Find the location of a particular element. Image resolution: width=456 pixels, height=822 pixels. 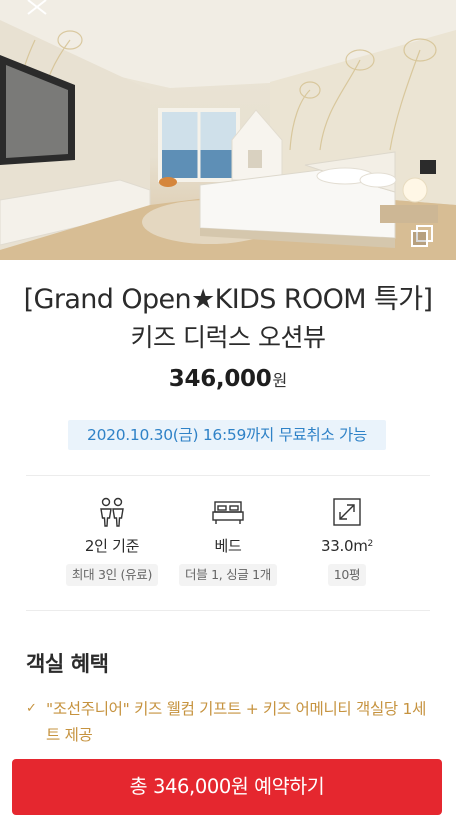

room-size-unit-sup: 2 is located at coordinates (370, 544).